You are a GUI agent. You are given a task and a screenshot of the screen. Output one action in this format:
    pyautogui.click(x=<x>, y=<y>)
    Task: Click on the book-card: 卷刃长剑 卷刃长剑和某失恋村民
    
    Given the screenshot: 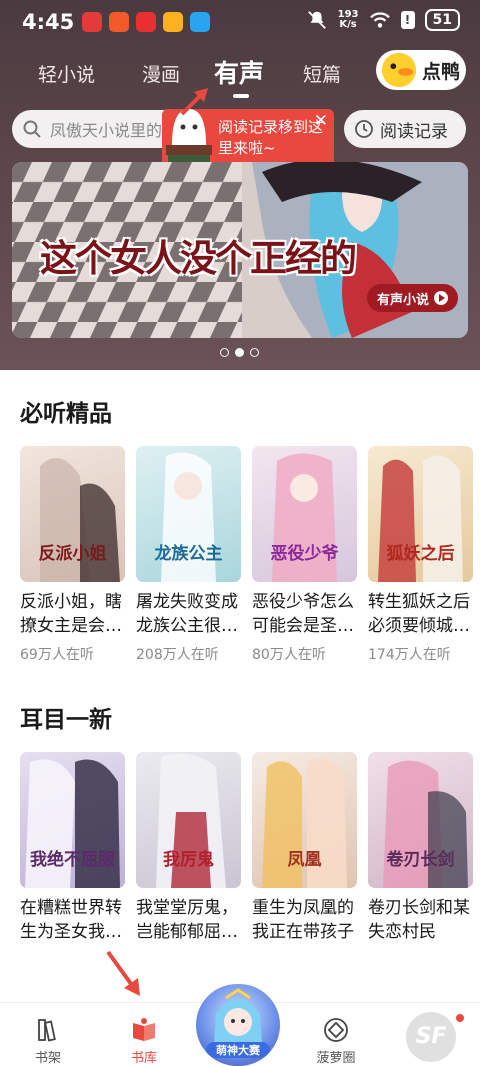 What is the action you would take?
    pyautogui.click(x=420, y=848)
    